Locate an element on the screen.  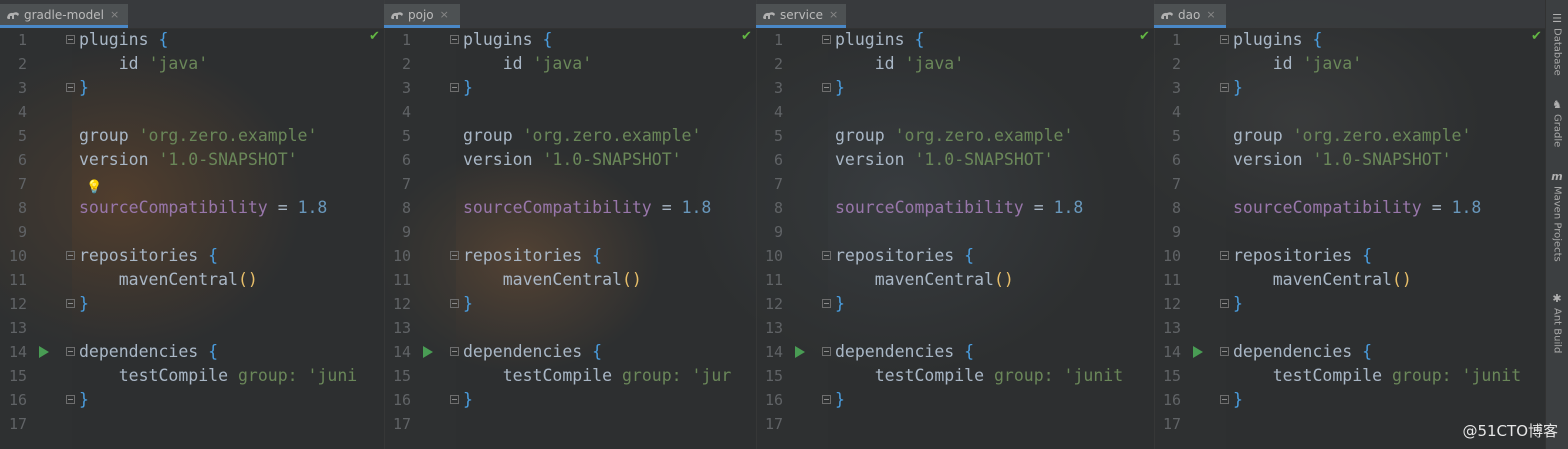
lightbulb-icon: 💡 is located at coordinates (94, 187).